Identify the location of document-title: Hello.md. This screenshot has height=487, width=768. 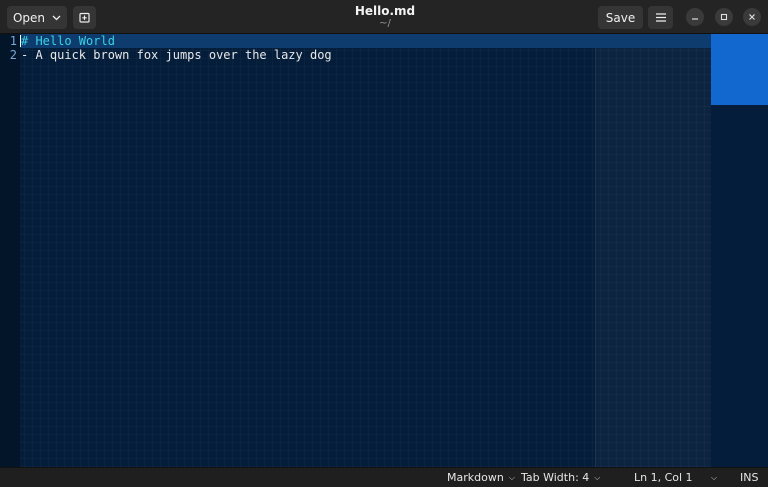
(385, 11).